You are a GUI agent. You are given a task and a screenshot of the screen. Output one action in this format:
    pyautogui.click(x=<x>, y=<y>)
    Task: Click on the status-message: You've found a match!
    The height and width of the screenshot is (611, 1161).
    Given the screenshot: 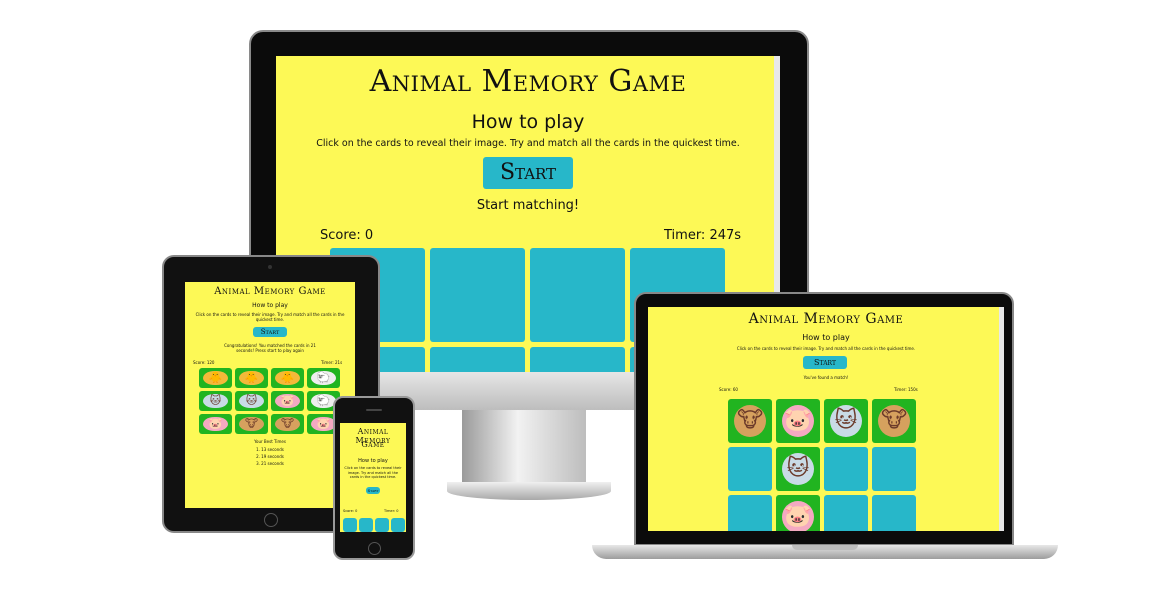 What is the action you would take?
    pyautogui.click(x=826, y=377)
    